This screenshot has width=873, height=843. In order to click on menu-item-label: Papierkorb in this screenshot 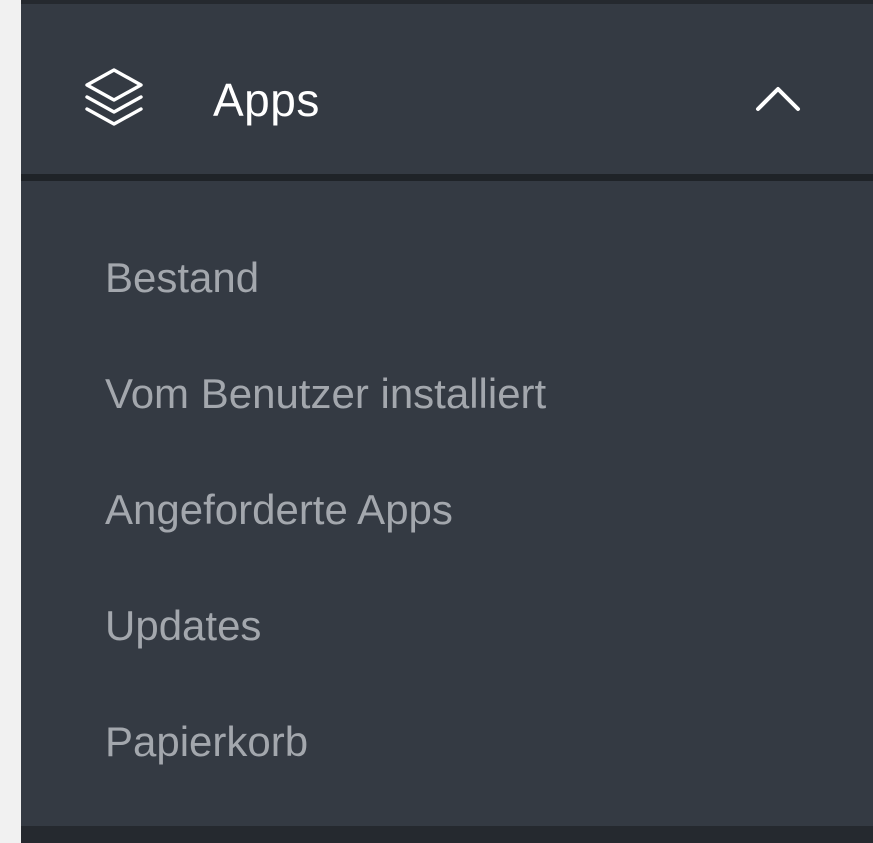, I will do `click(207, 741)`.